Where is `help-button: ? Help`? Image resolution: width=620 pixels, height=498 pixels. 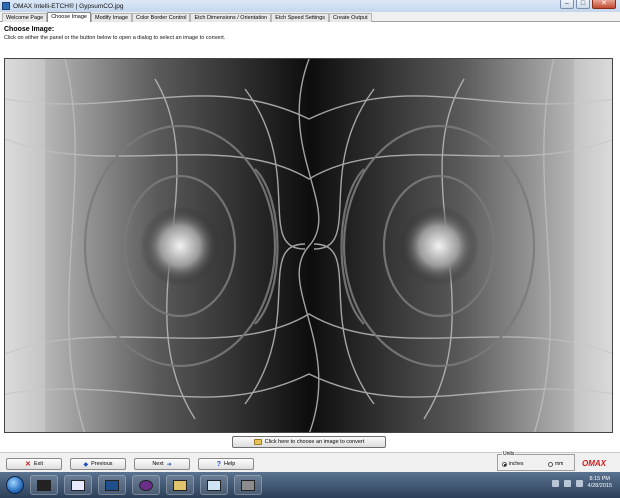 help-button: ? Help is located at coordinates (226, 464).